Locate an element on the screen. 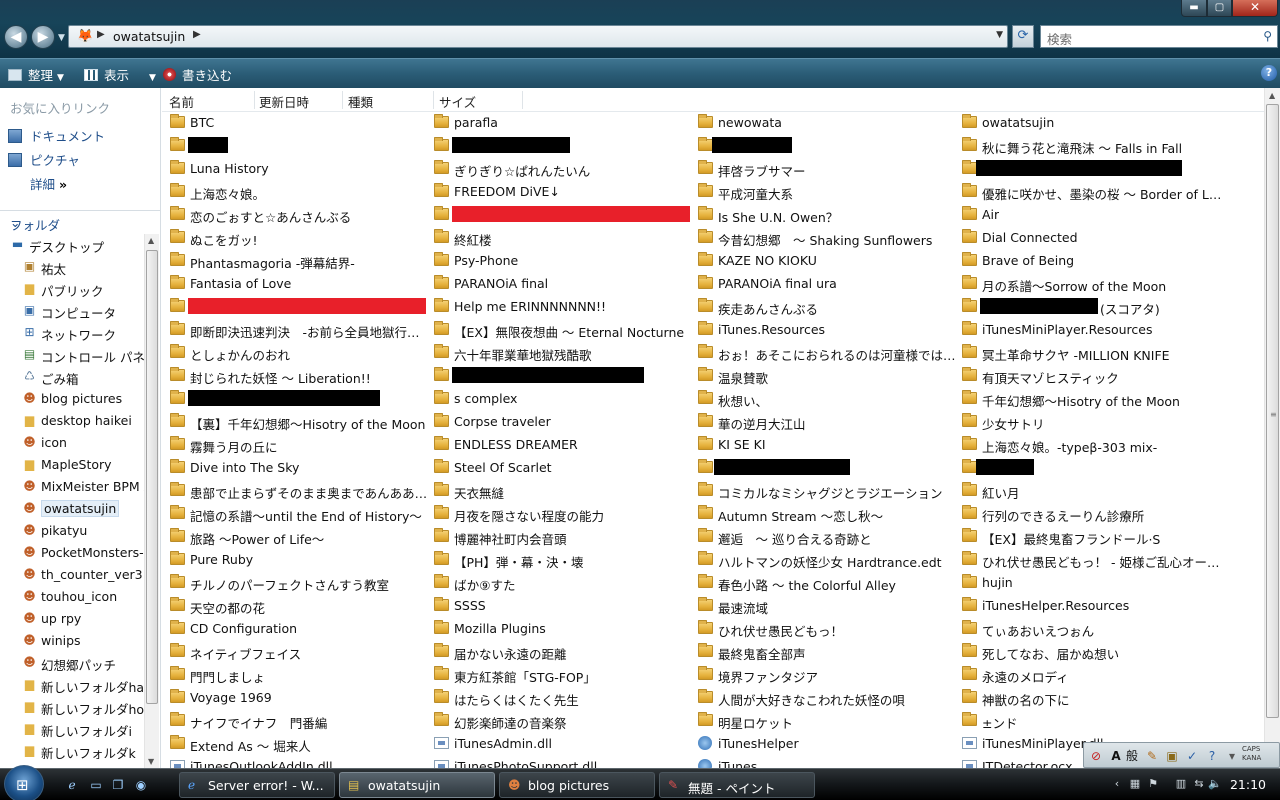 This screenshot has width=1280, height=800. file-item: ぬこをガッ! is located at coordinates (301, 238).